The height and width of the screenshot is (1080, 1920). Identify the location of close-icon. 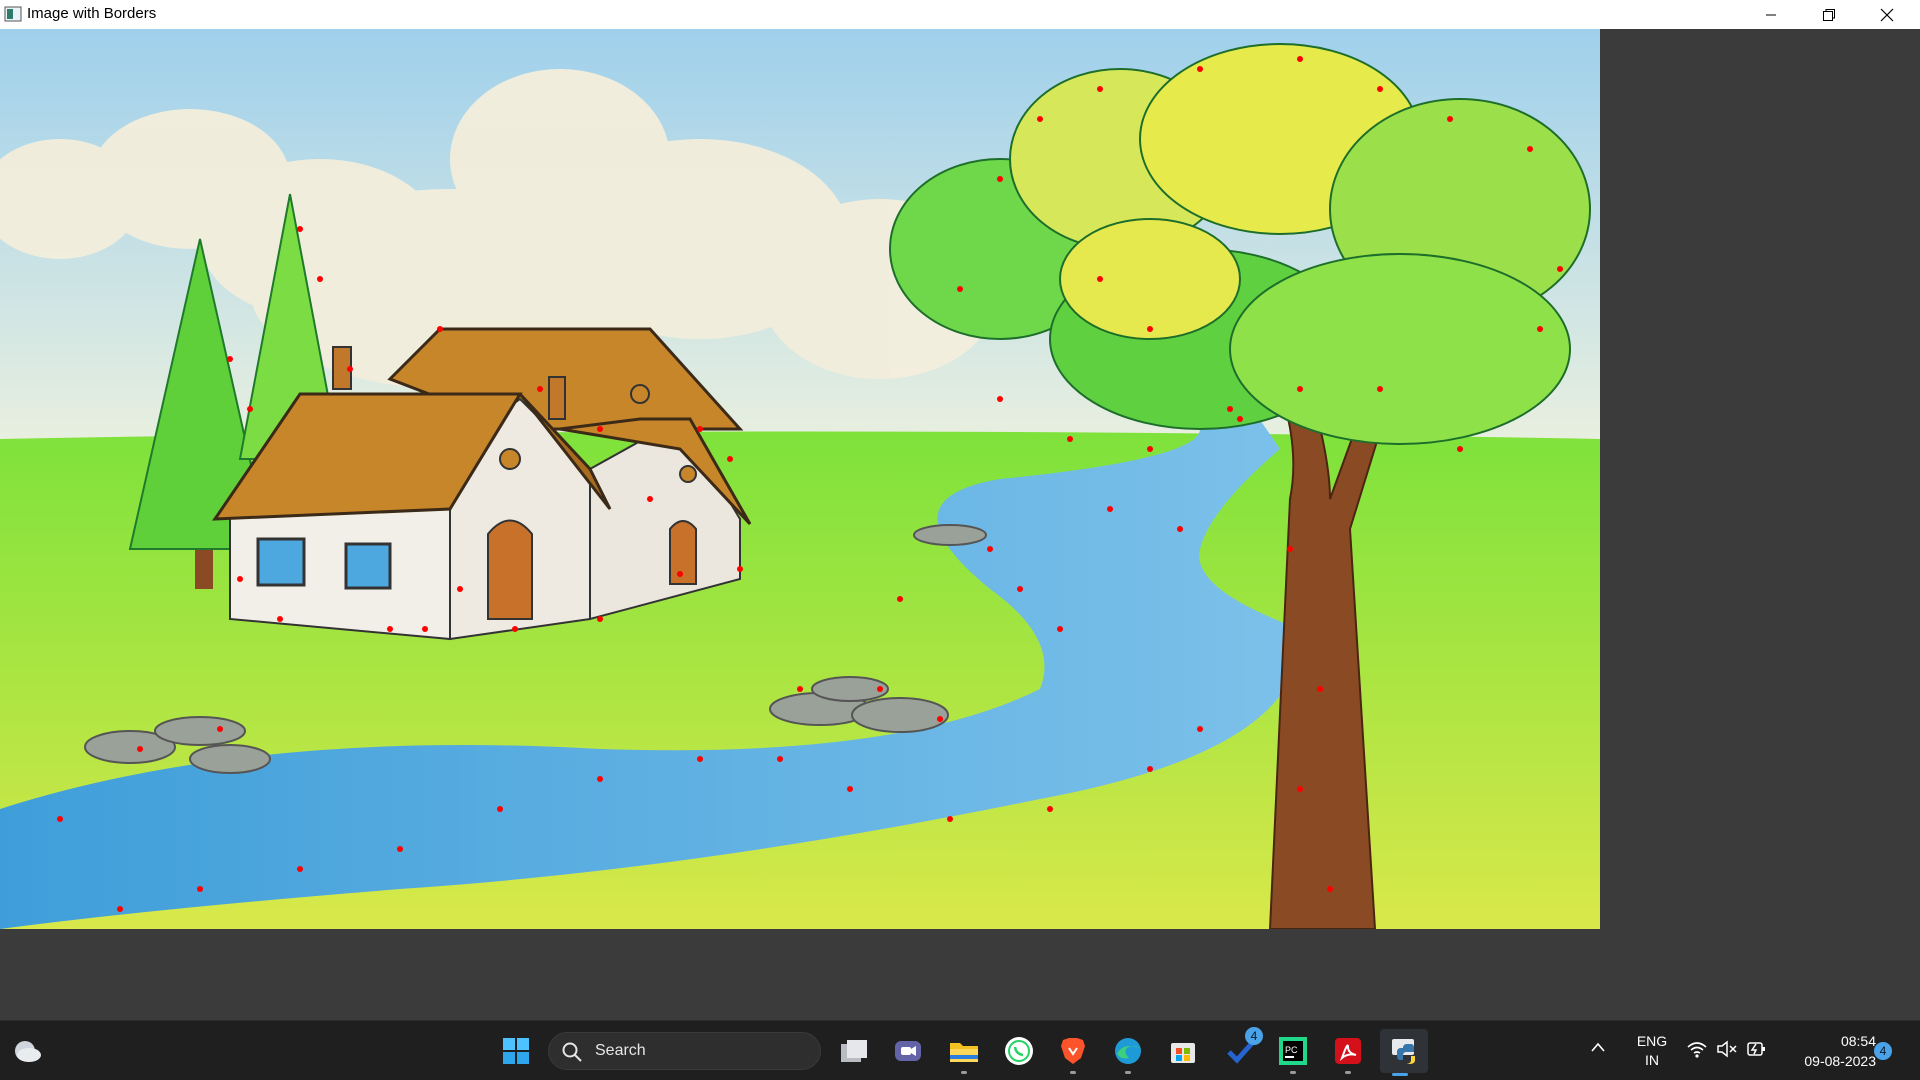
(1887, 14).